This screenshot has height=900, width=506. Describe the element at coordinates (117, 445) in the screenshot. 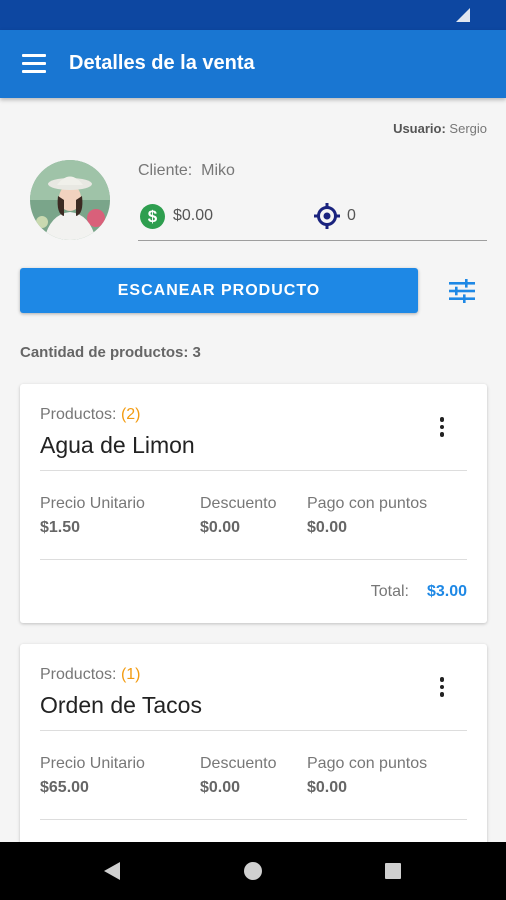

I see `product-name: Agua de Limon` at that location.